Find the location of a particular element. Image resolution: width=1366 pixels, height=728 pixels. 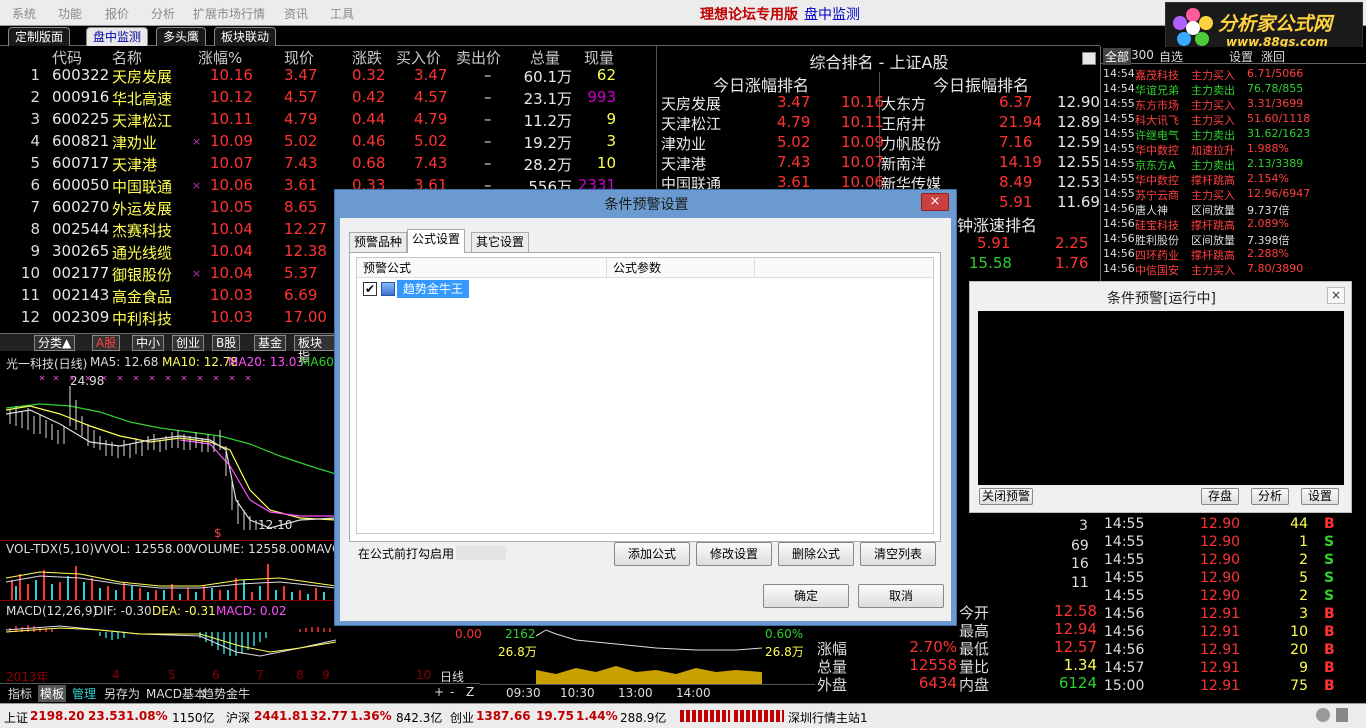

cat-chinext: 创业 is located at coordinates (188, 343).